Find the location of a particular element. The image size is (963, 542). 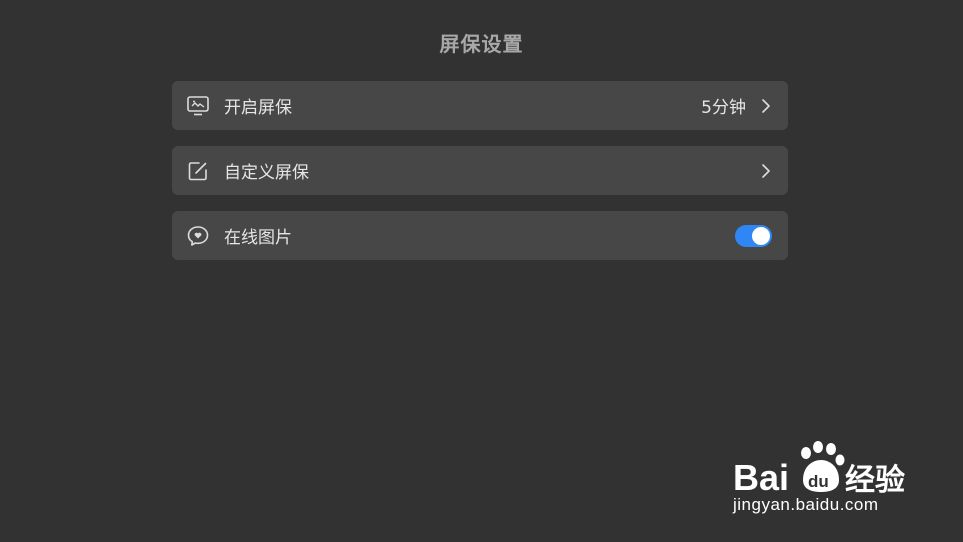

svg-text: 经验 is located at coordinates (875, 479).